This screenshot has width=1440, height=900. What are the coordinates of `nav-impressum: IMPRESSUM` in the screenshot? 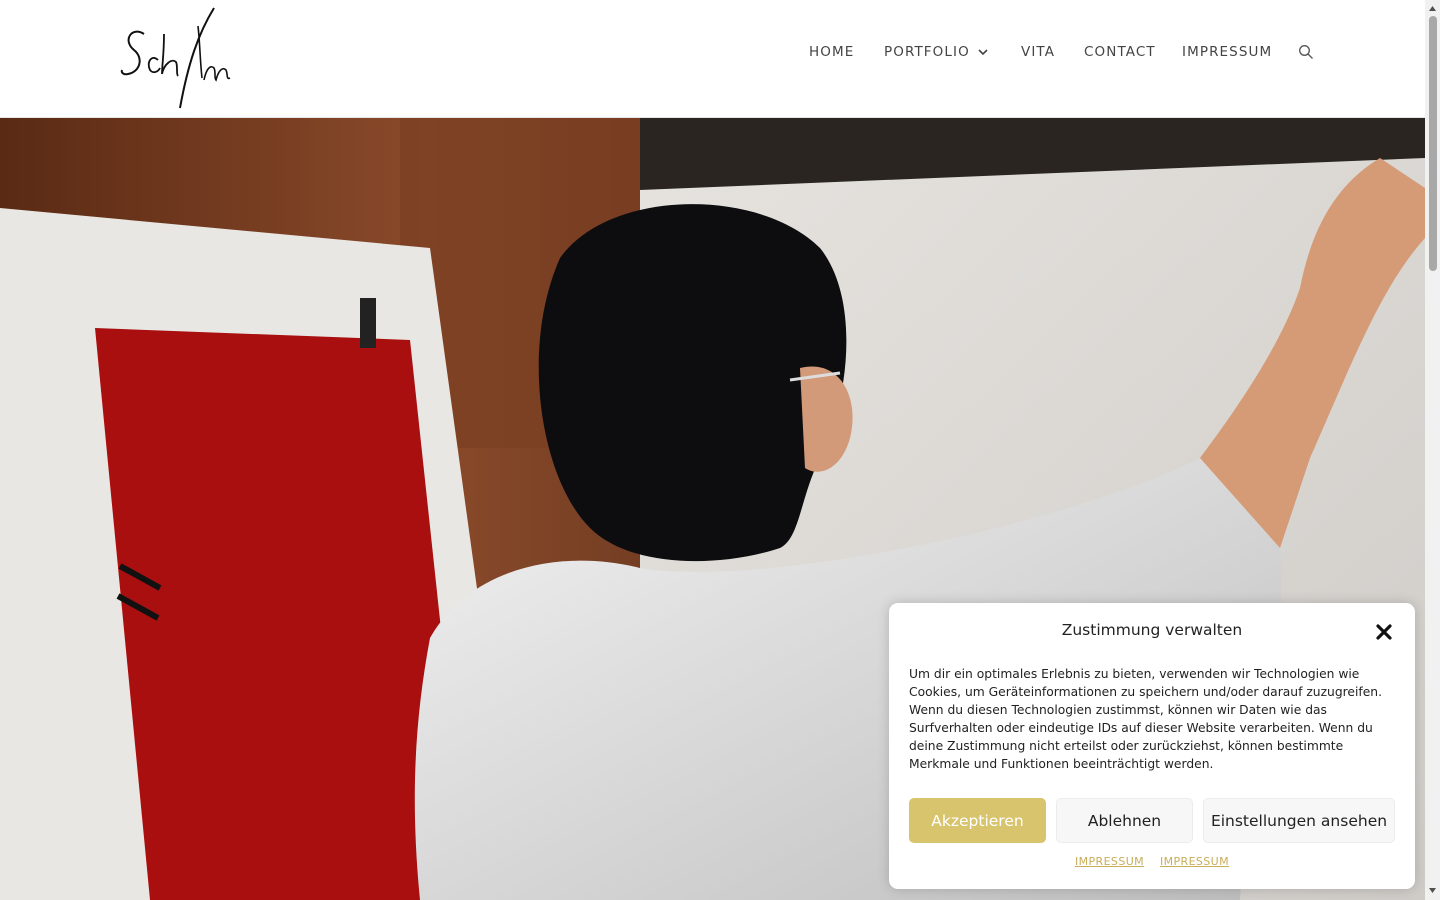 It's located at (1227, 52).